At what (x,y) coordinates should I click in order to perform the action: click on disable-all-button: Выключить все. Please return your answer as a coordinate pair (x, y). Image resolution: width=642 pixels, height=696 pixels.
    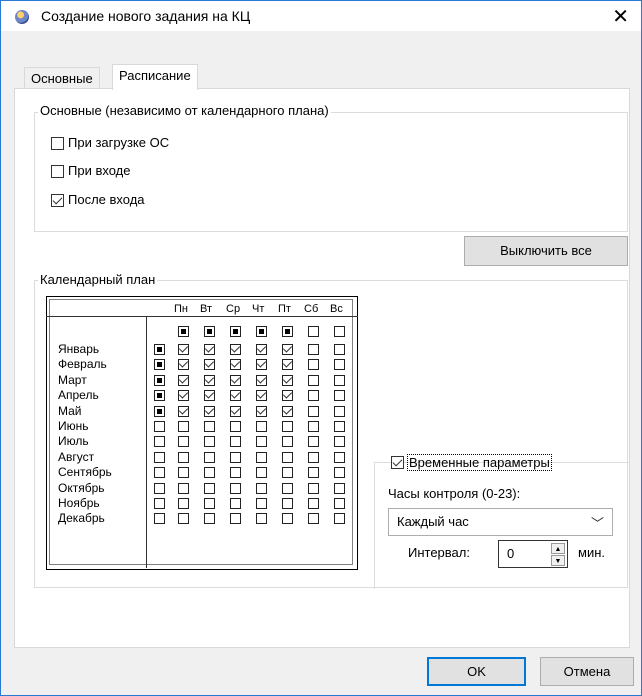
    Looking at the image, I should click on (546, 251).